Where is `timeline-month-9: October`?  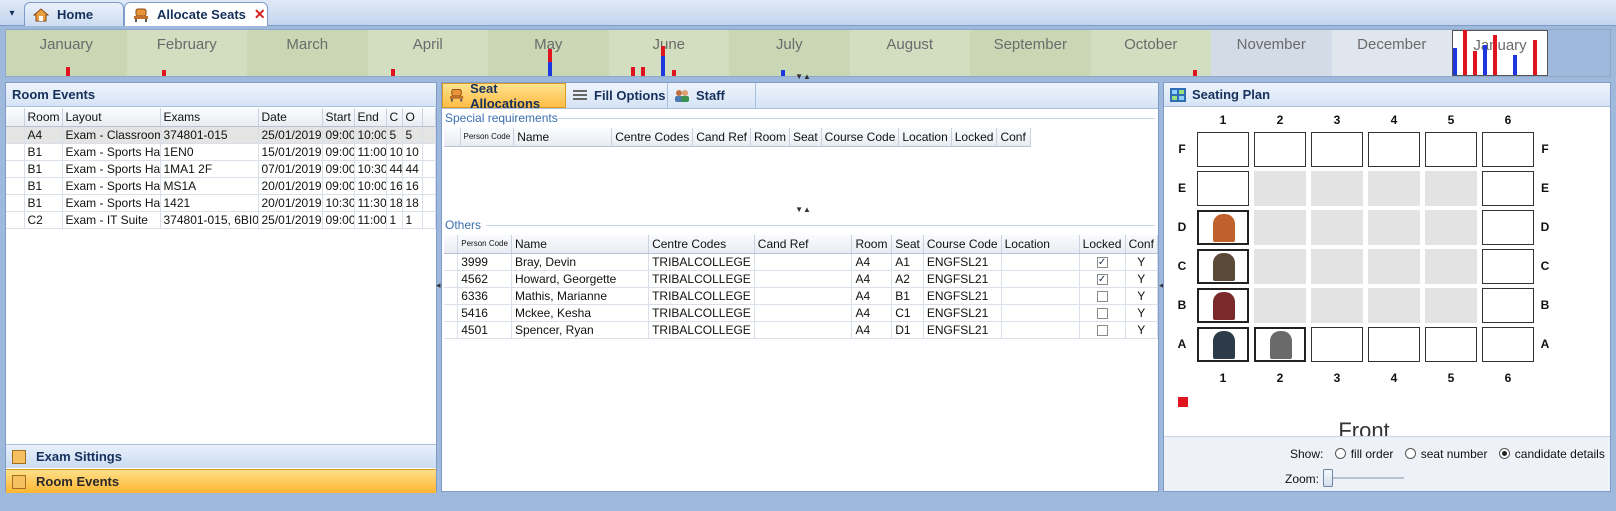 timeline-month-9: October is located at coordinates (1150, 53).